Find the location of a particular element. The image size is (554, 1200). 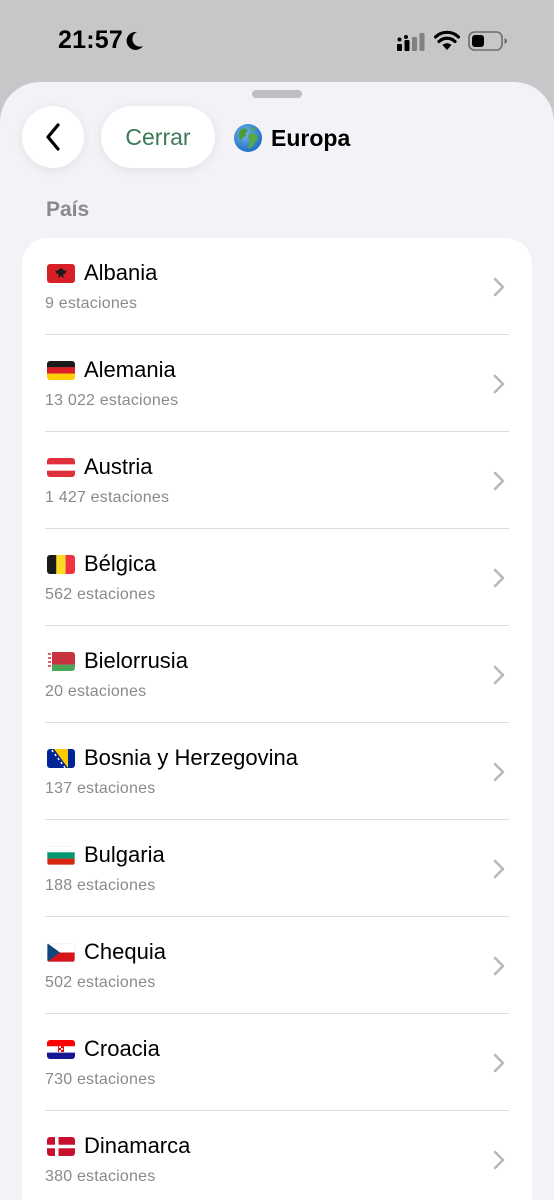

station-count: 380 estaciones is located at coordinates (100, 1176).